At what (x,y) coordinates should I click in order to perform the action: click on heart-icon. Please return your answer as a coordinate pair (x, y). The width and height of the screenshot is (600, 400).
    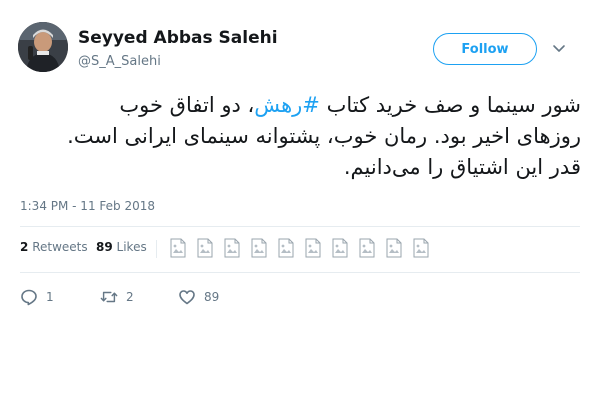
    Looking at the image, I should click on (187, 297).